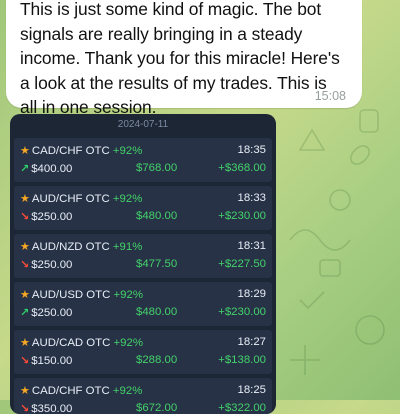 The width and height of the screenshot is (400, 414). Describe the element at coordinates (46, 408) in the screenshot. I see `trade-amount: ↘ $350.00` at that location.